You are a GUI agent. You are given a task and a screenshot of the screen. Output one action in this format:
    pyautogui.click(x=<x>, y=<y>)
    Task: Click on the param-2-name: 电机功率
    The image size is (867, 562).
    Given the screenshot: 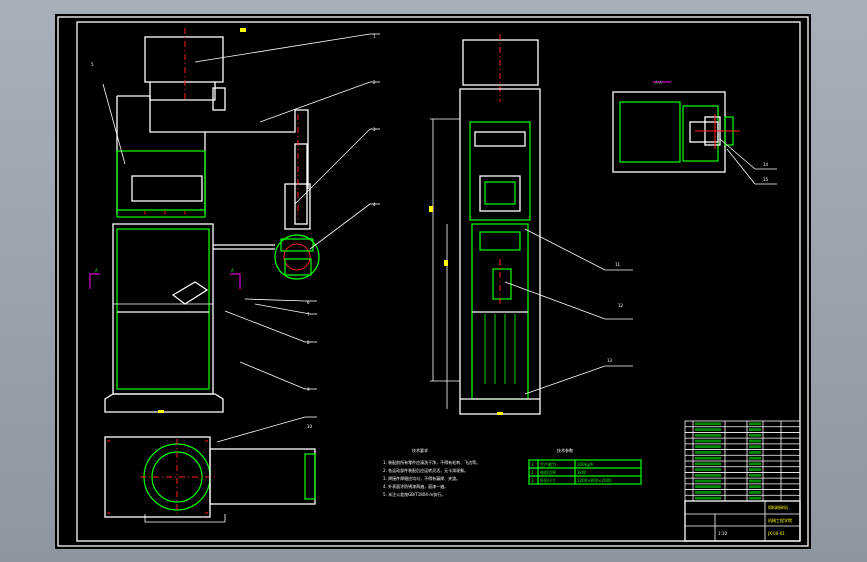 What is the action you would take?
    pyautogui.click(x=548, y=472)
    